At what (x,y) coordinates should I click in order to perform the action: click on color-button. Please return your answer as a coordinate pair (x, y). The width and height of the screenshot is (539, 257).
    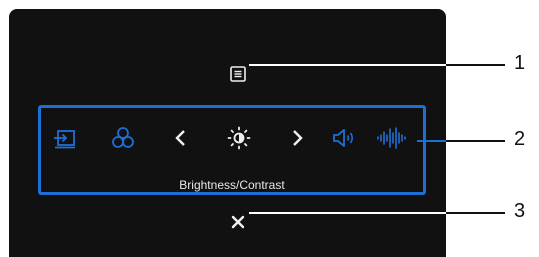
    Looking at the image, I should click on (123, 138).